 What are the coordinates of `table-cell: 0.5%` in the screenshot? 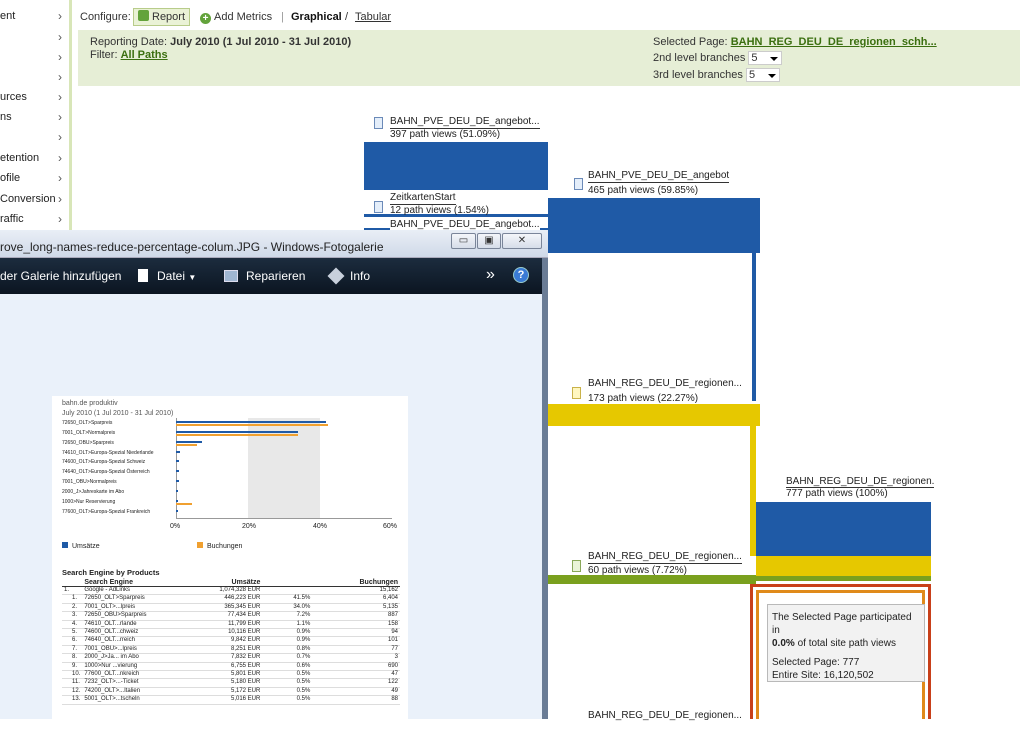 It's located at (287, 675).